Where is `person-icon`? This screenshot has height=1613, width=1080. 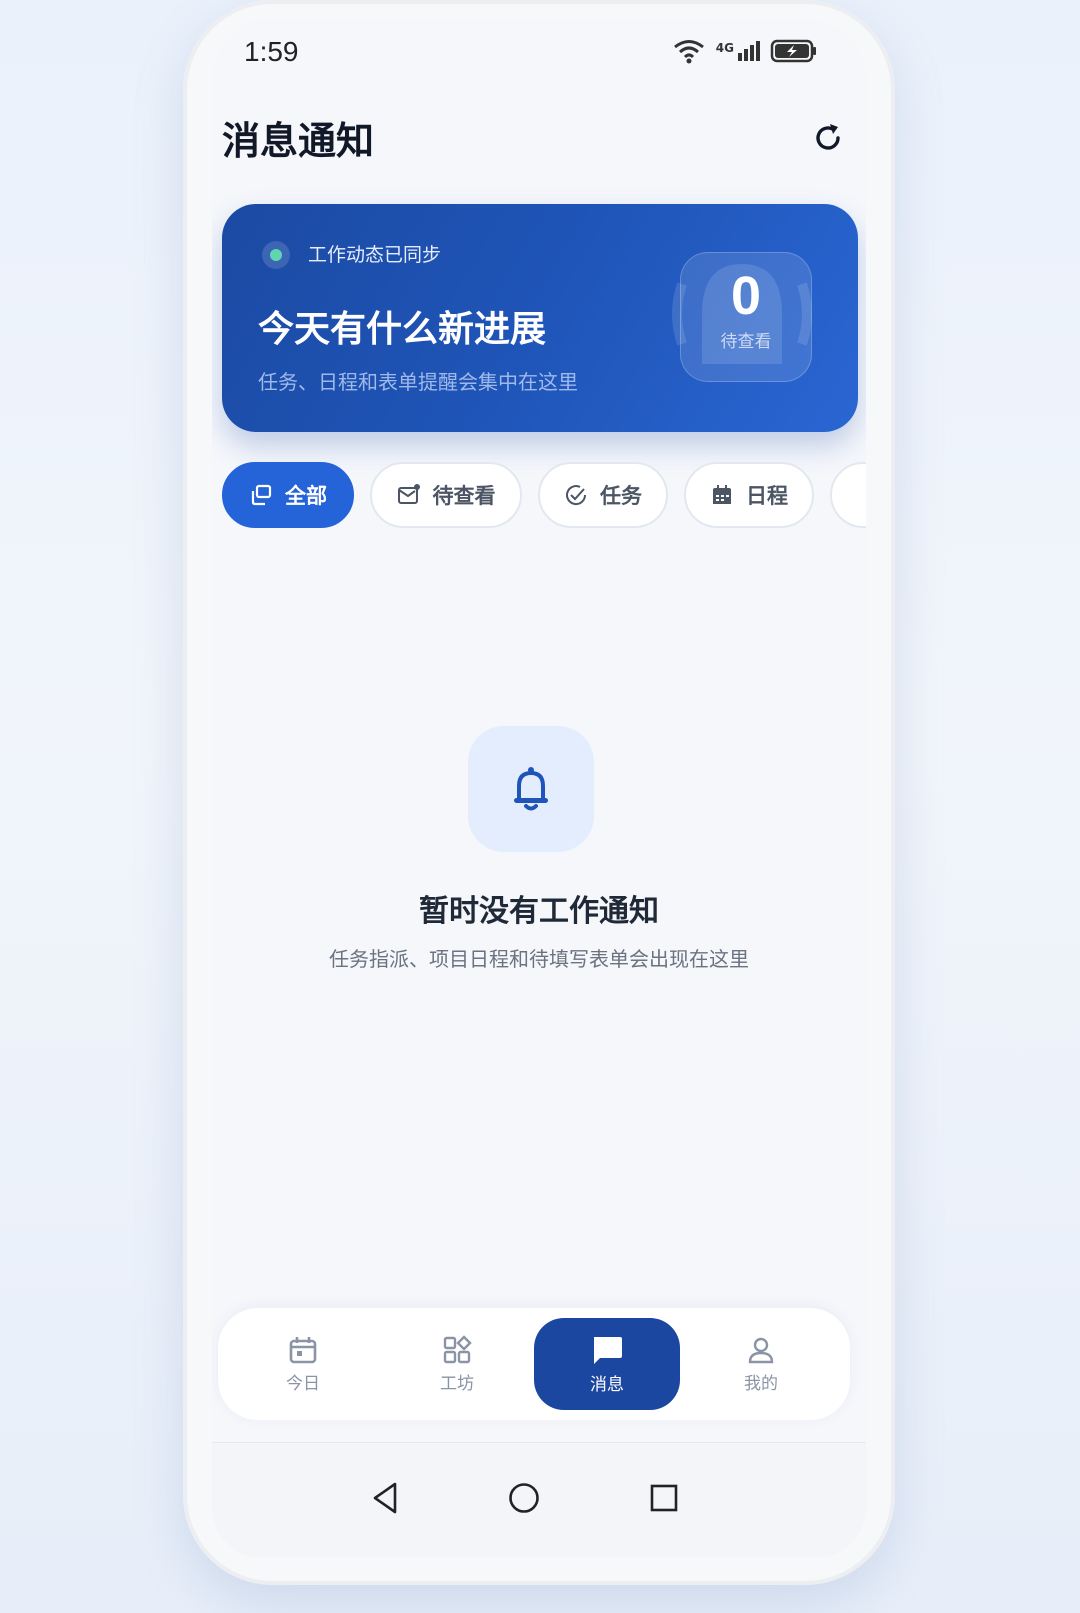 person-icon is located at coordinates (761, 1350).